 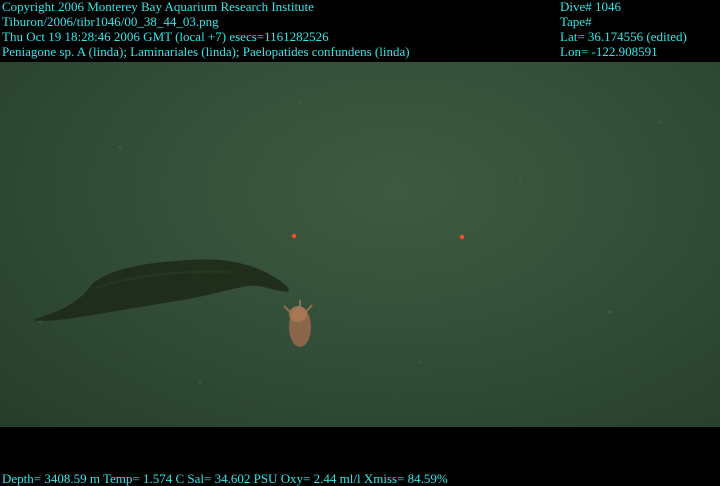 What do you see at coordinates (623, 36) in the screenshot?
I see `overlay-latitude: Lat= 36.174556 (edited)` at bounding box center [623, 36].